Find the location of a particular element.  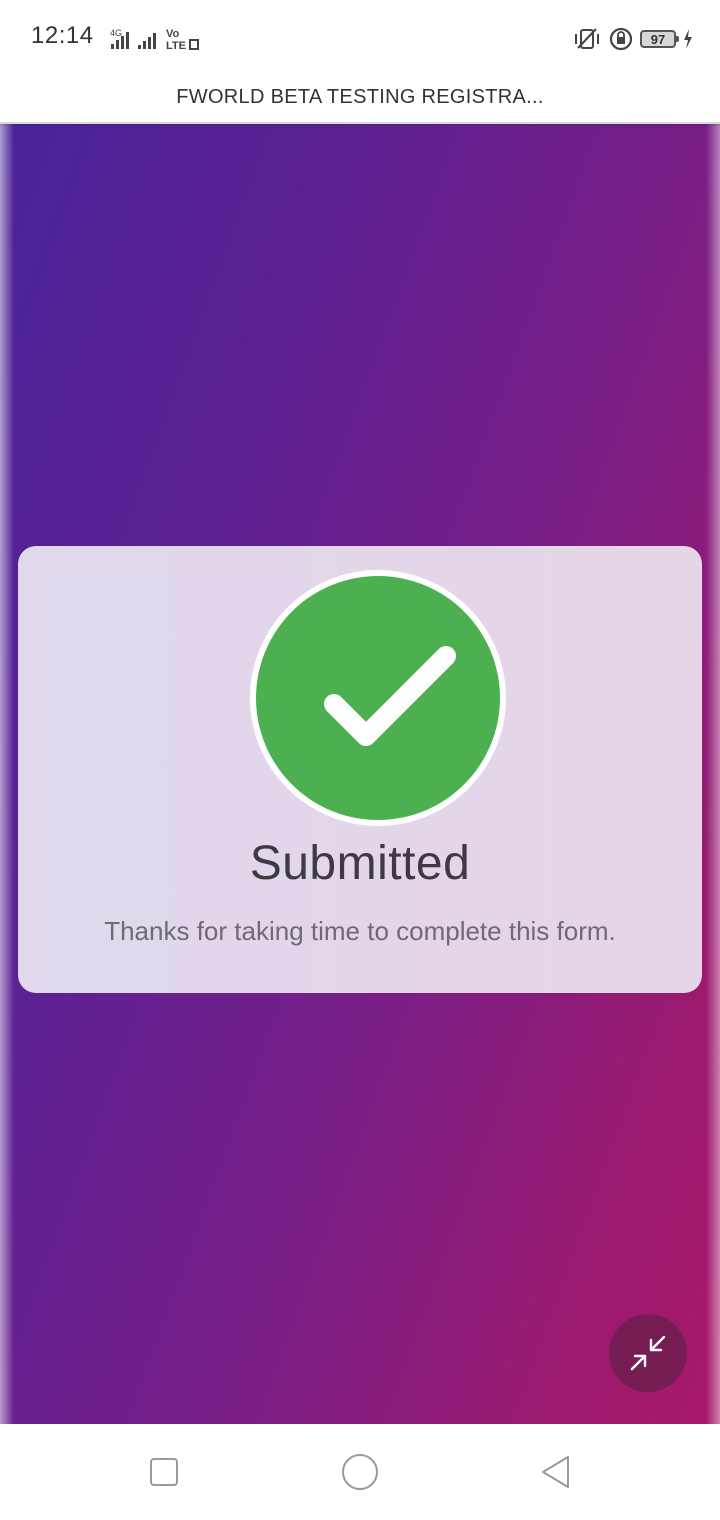

recent-apps-button is located at coordinates (164, 1472).